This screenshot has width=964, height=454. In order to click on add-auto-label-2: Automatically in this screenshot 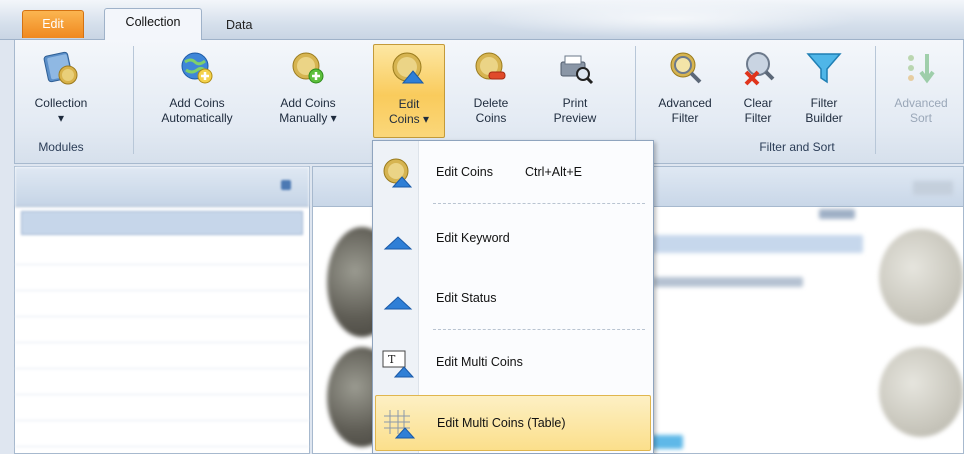, I will do `click(197, 118)`.